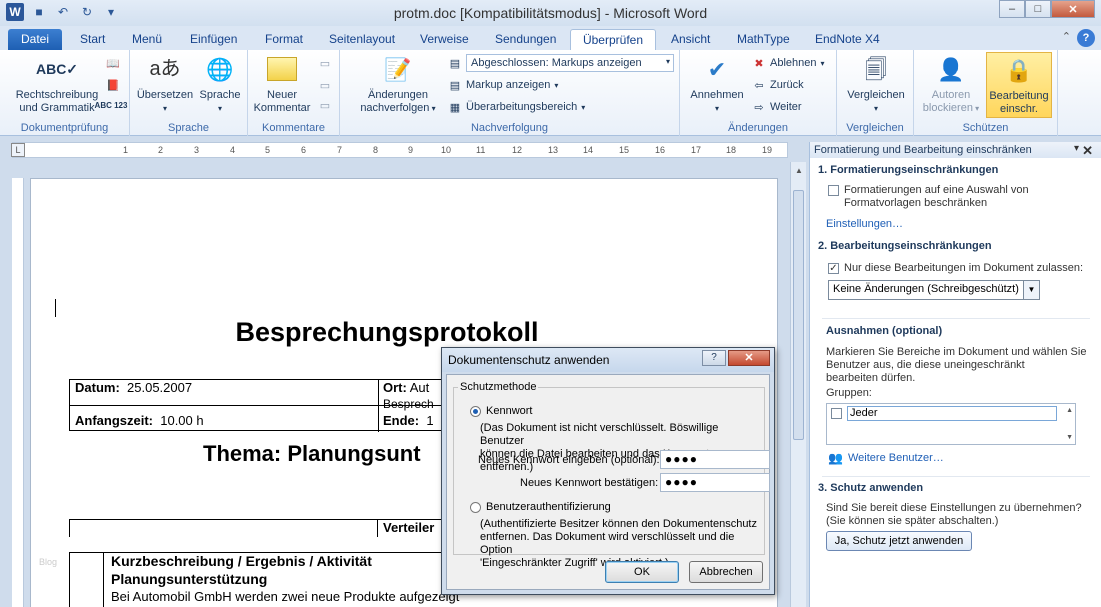 This screenshot has width=1101, height=607. What do you see at coordinates (188, 128) in the screenshot?
I see `group-label-sprache: Sprache` at bounding box center [188, 128].